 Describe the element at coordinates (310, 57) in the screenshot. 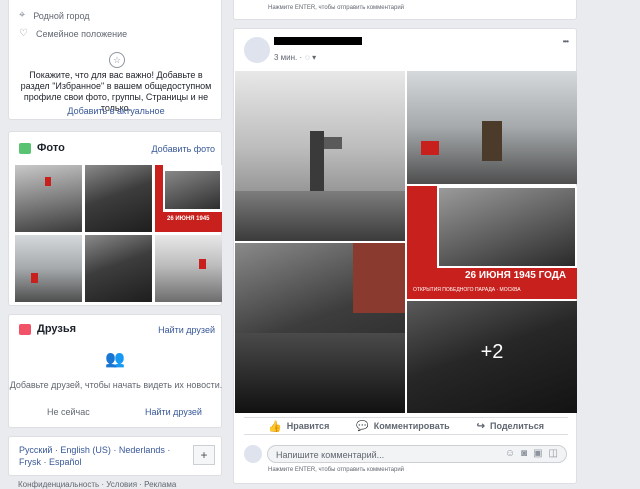

I see `privacy-icon: ◌ ▾` at that location.